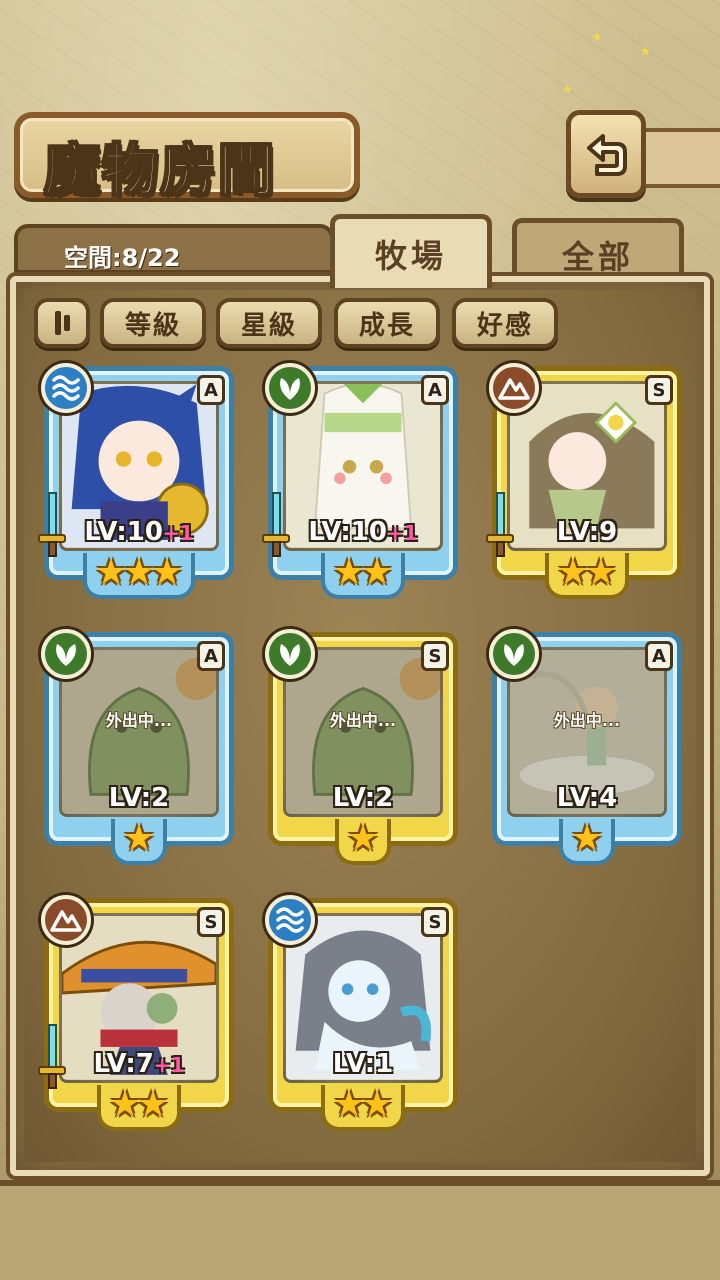 This screenshot has width=720, height=1280. I want to click on level-value: LV:9, so click(587, 532).